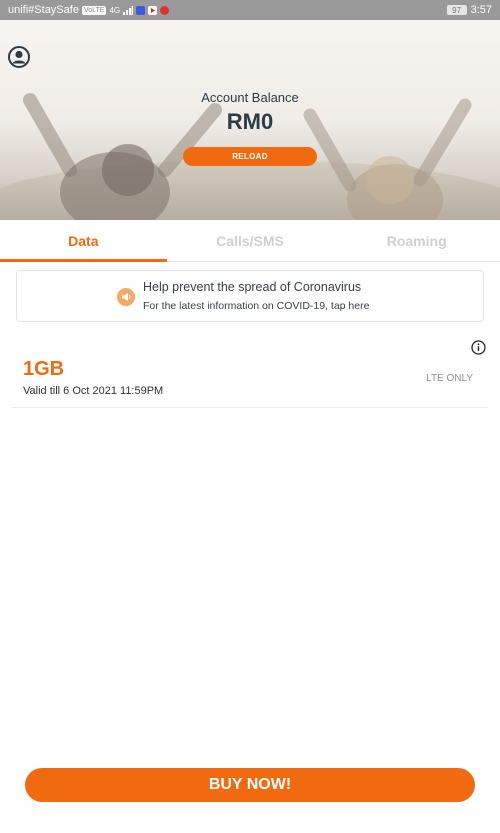 The width and height of the screenshot is (500, 833). I want to click on account-balance-value: RM0, so click(250, 121).